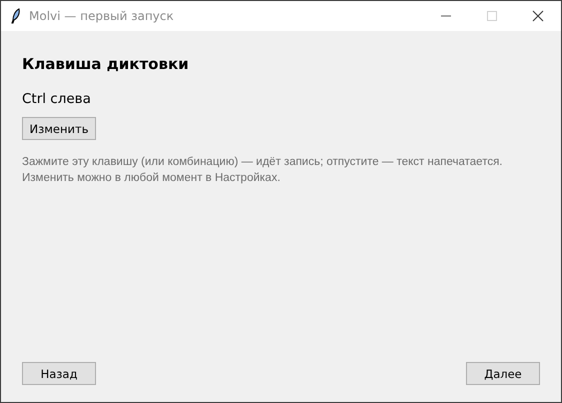 The width and height of the screenshot is (562, 403). What do you see at coordinates (262, 170) in the screenshot?
I see `hint-text: Зажмите эту клавишу (или комбинацию) — идёт запись; отпустите — текст напечатается. Изменить можно в любой момент в Настройках.` at bounding box center [262, 170].